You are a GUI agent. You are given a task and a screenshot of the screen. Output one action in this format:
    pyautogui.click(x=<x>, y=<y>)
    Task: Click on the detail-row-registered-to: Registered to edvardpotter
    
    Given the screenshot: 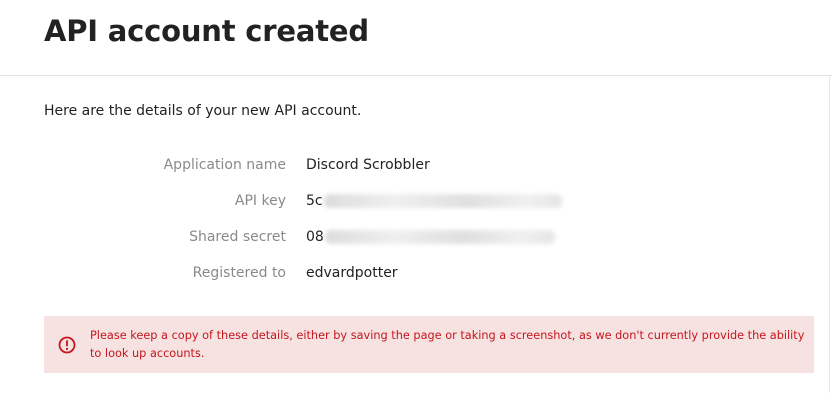 What is the action you would take?
    pyautogui.click(x=324, y=279)
    